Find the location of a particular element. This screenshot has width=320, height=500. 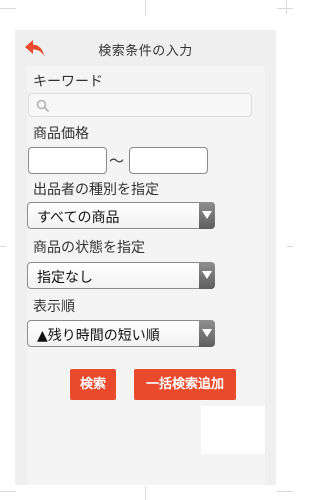

search-button: 検索 is located at coordinates (93, 384).